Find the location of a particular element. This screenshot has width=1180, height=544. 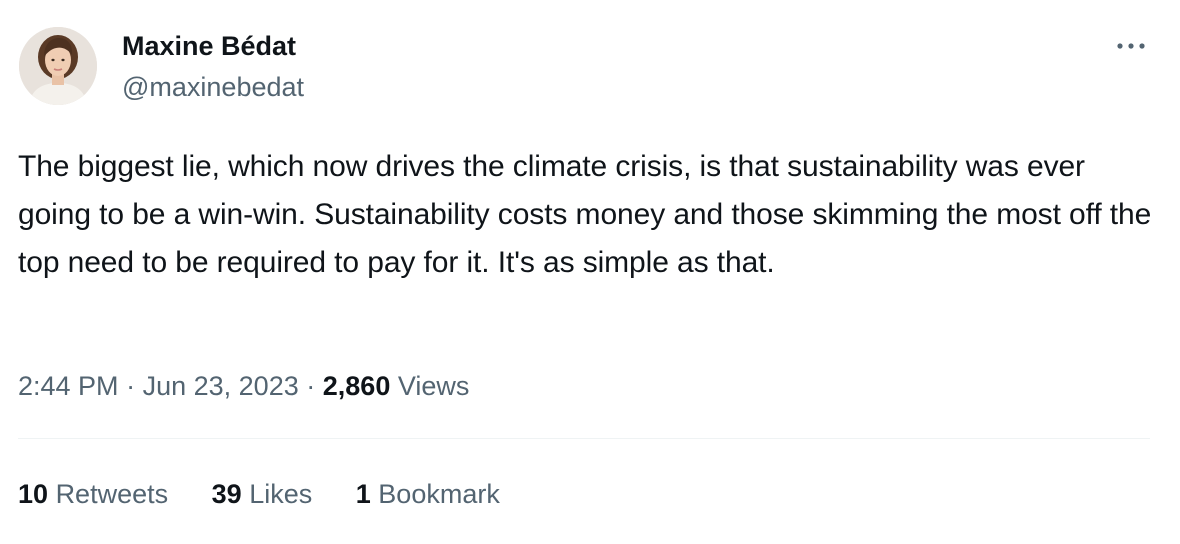

bookmarks-label: Bookmark is located at coordinates (439, 494).